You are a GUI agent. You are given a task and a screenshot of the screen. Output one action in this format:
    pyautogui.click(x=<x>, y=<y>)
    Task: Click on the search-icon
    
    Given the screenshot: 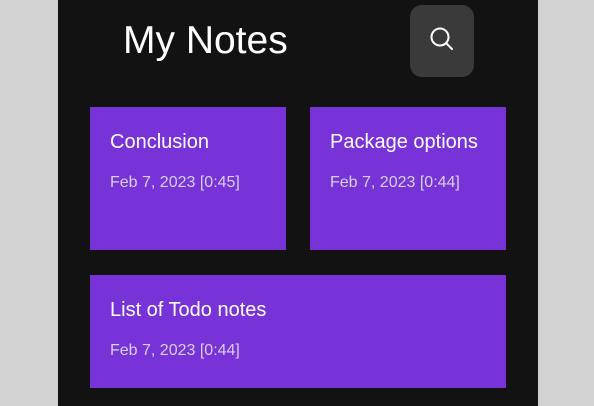 What is the action you would take?
    pyautogui.click(x=442, y=41)
    